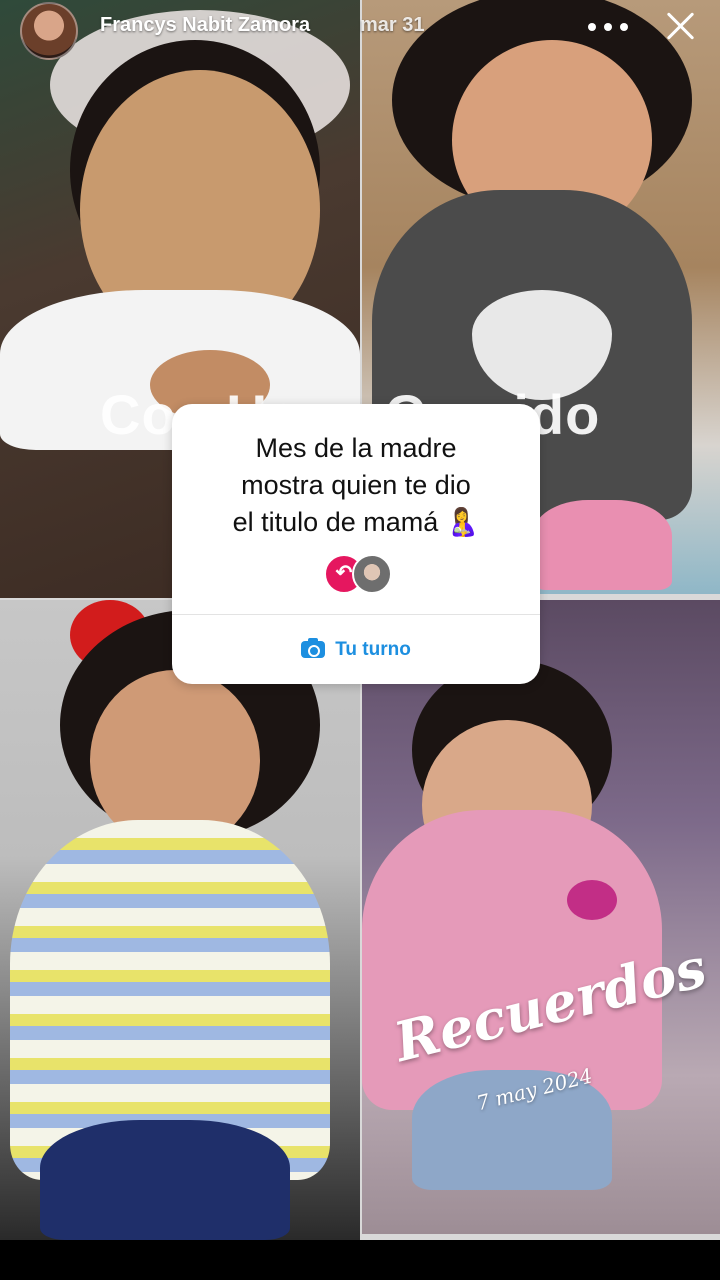  I want to click on camera-icon, so click(313, 648).